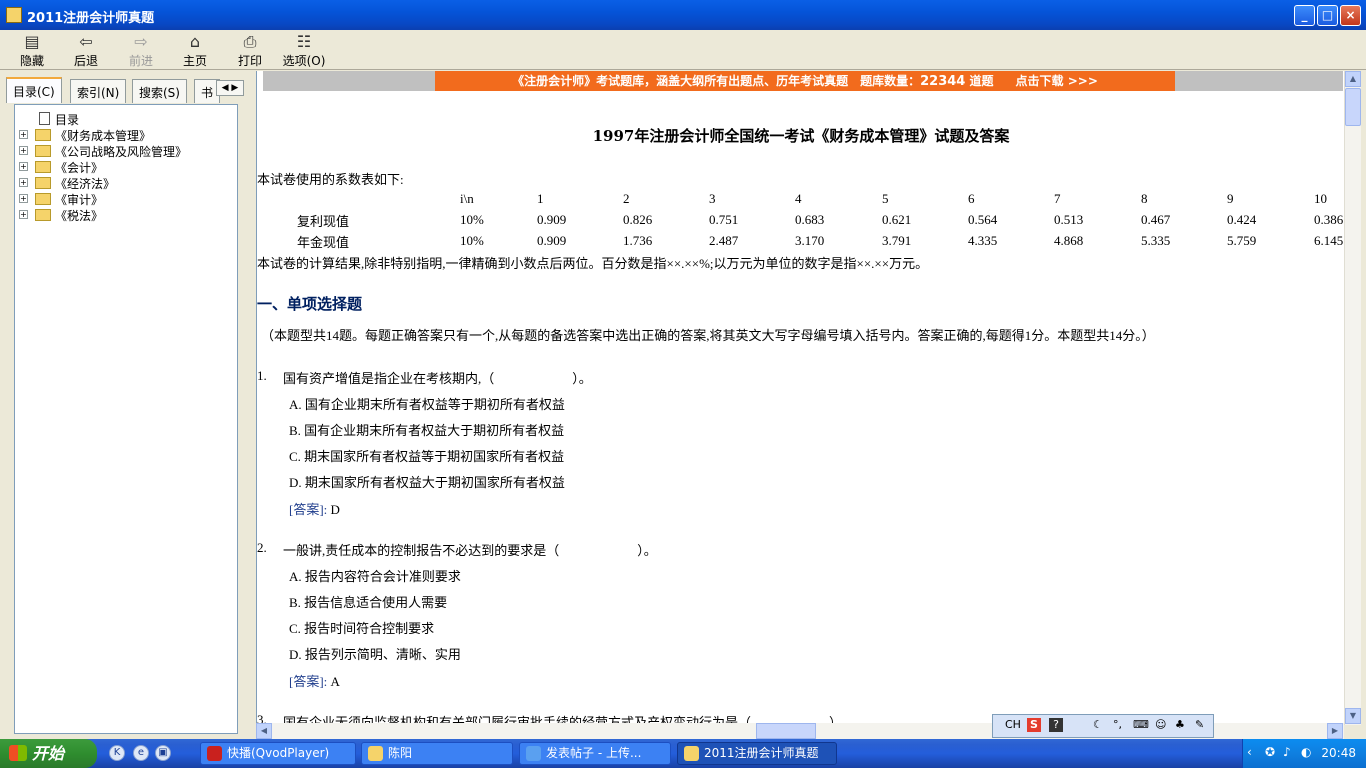 This screenshot has height=768, width=1366. What do you see at coordinates (1057, 81) in the screenshot?
I see `banner-download-link: 点击下载 >>>` at bounding box center [1057, 81].